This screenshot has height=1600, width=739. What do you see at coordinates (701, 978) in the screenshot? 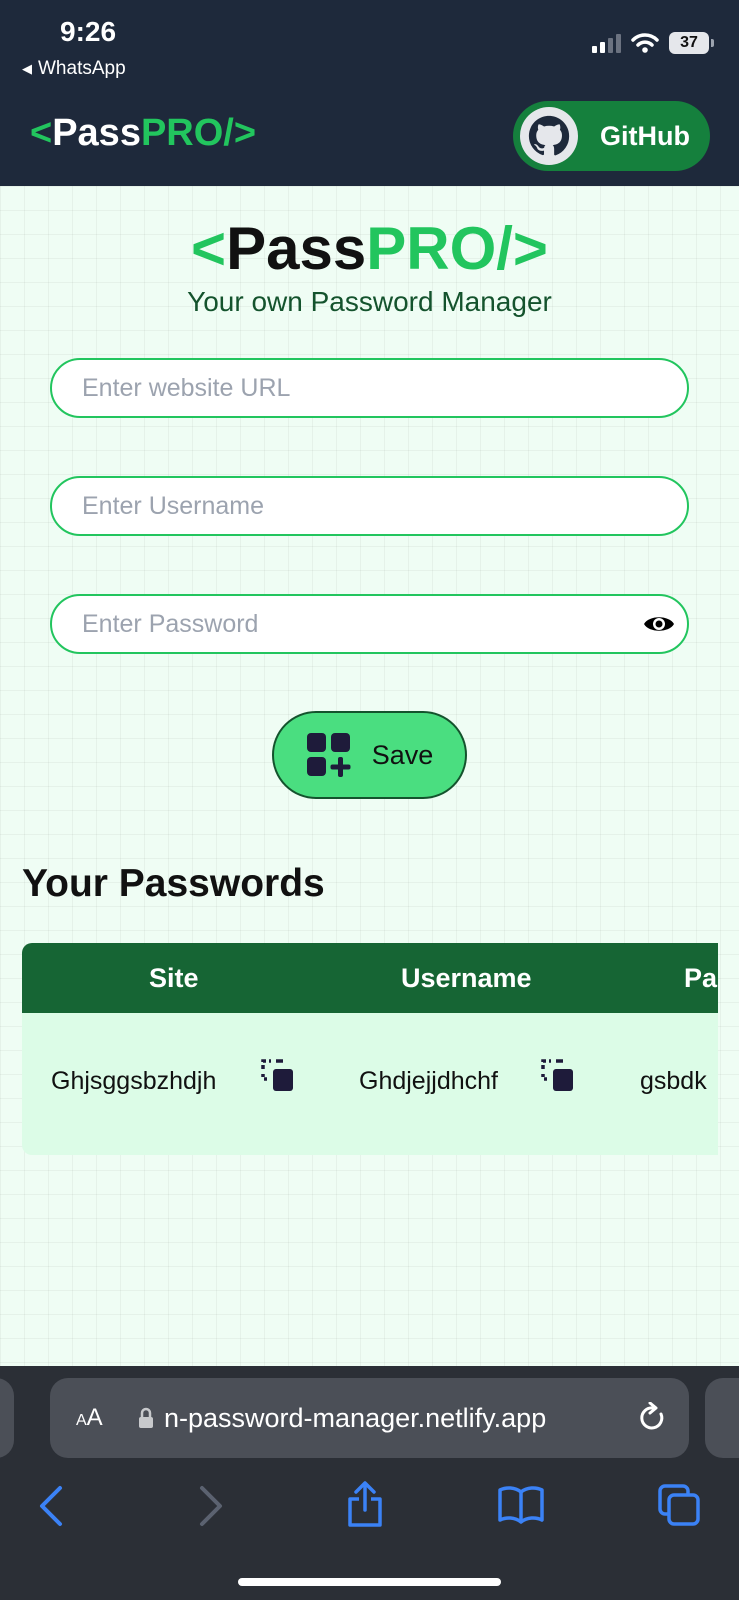
I see `column-password: Pa` at bounding box center [701, 978].